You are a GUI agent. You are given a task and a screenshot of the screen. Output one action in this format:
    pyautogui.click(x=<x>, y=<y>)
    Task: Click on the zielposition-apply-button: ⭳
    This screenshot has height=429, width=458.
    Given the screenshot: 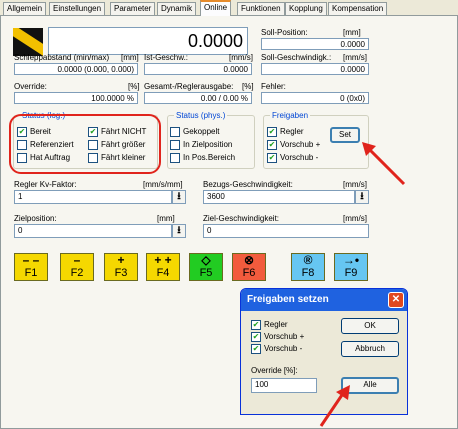 What is the action you would take?
    pyautogui.click(x=179, y=231)
    